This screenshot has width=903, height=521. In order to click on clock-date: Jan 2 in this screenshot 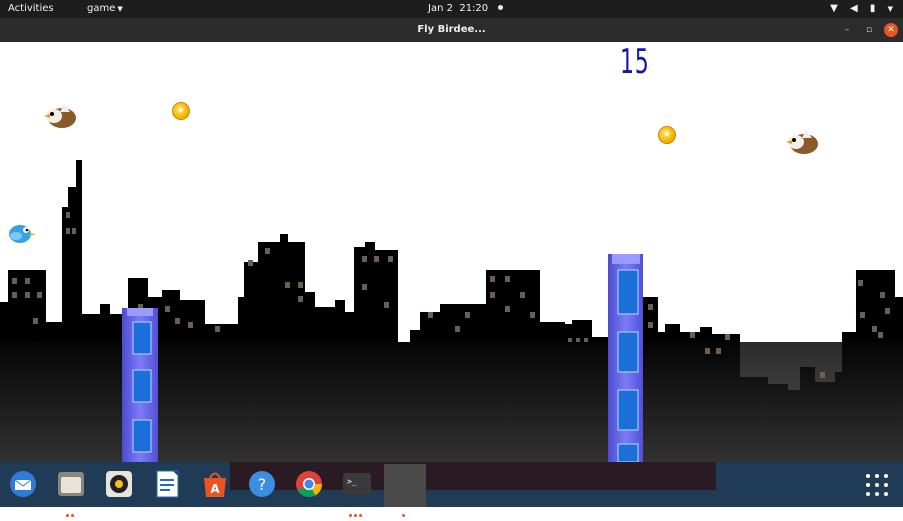, I will do `click(440, 8)`.